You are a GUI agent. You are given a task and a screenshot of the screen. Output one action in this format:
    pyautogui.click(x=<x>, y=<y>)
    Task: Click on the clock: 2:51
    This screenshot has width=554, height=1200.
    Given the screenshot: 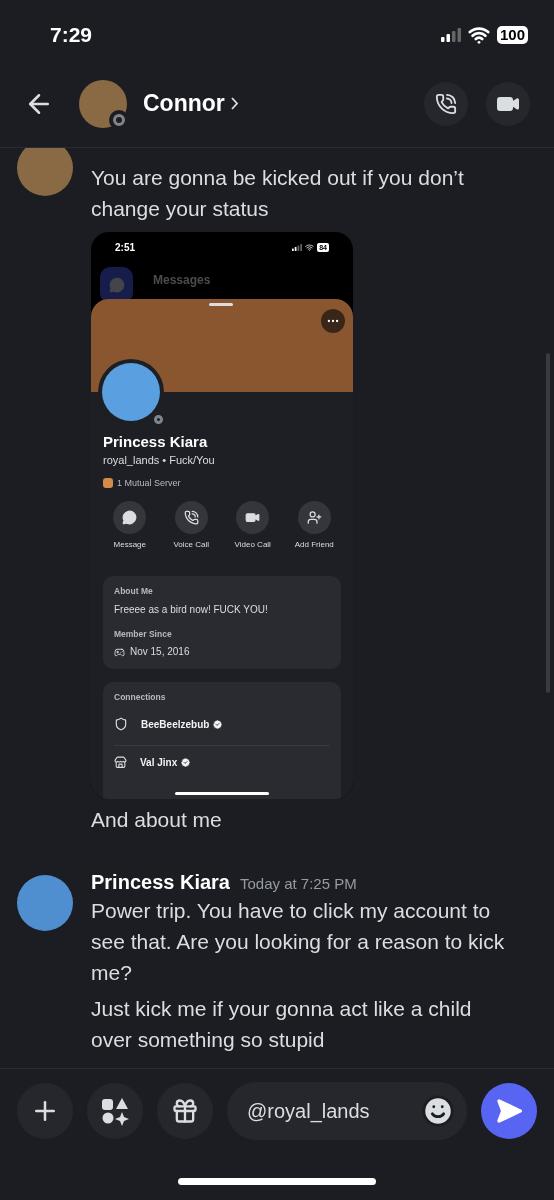 What is the action you would take?
    pyautogui.click(x=125, y=247)
    